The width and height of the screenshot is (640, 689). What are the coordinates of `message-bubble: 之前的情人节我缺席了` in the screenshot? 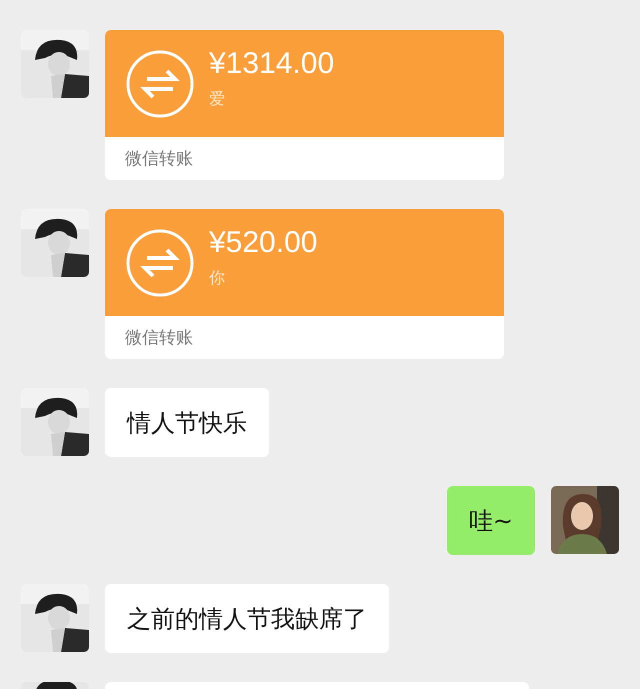 It's located at (247, 618).